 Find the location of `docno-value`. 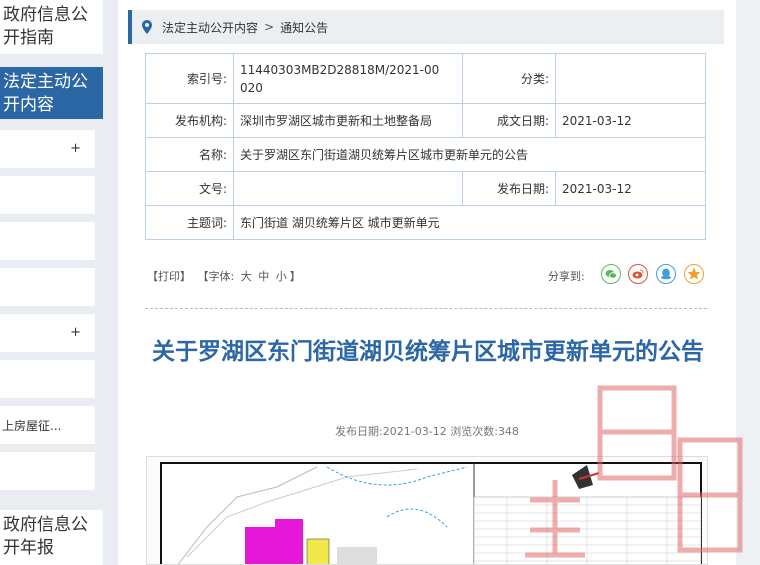

docno-value is located at coordinates (348, 188).